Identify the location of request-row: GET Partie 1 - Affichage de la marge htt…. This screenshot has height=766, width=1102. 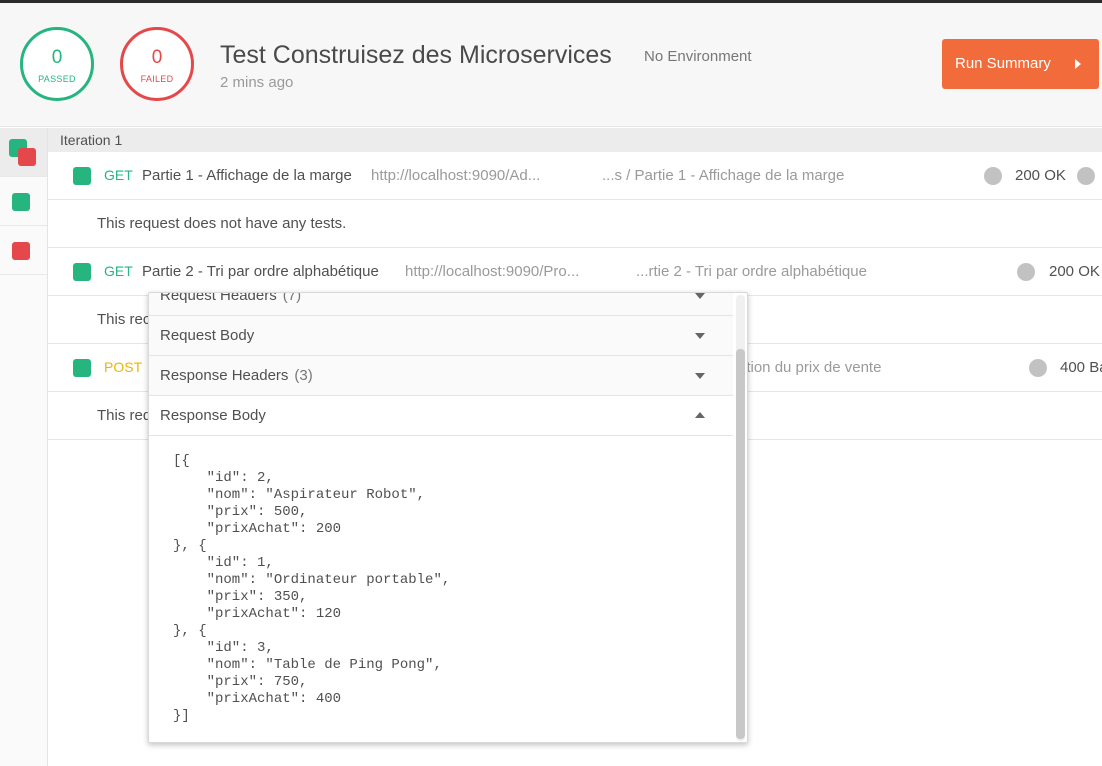
(575, 176).